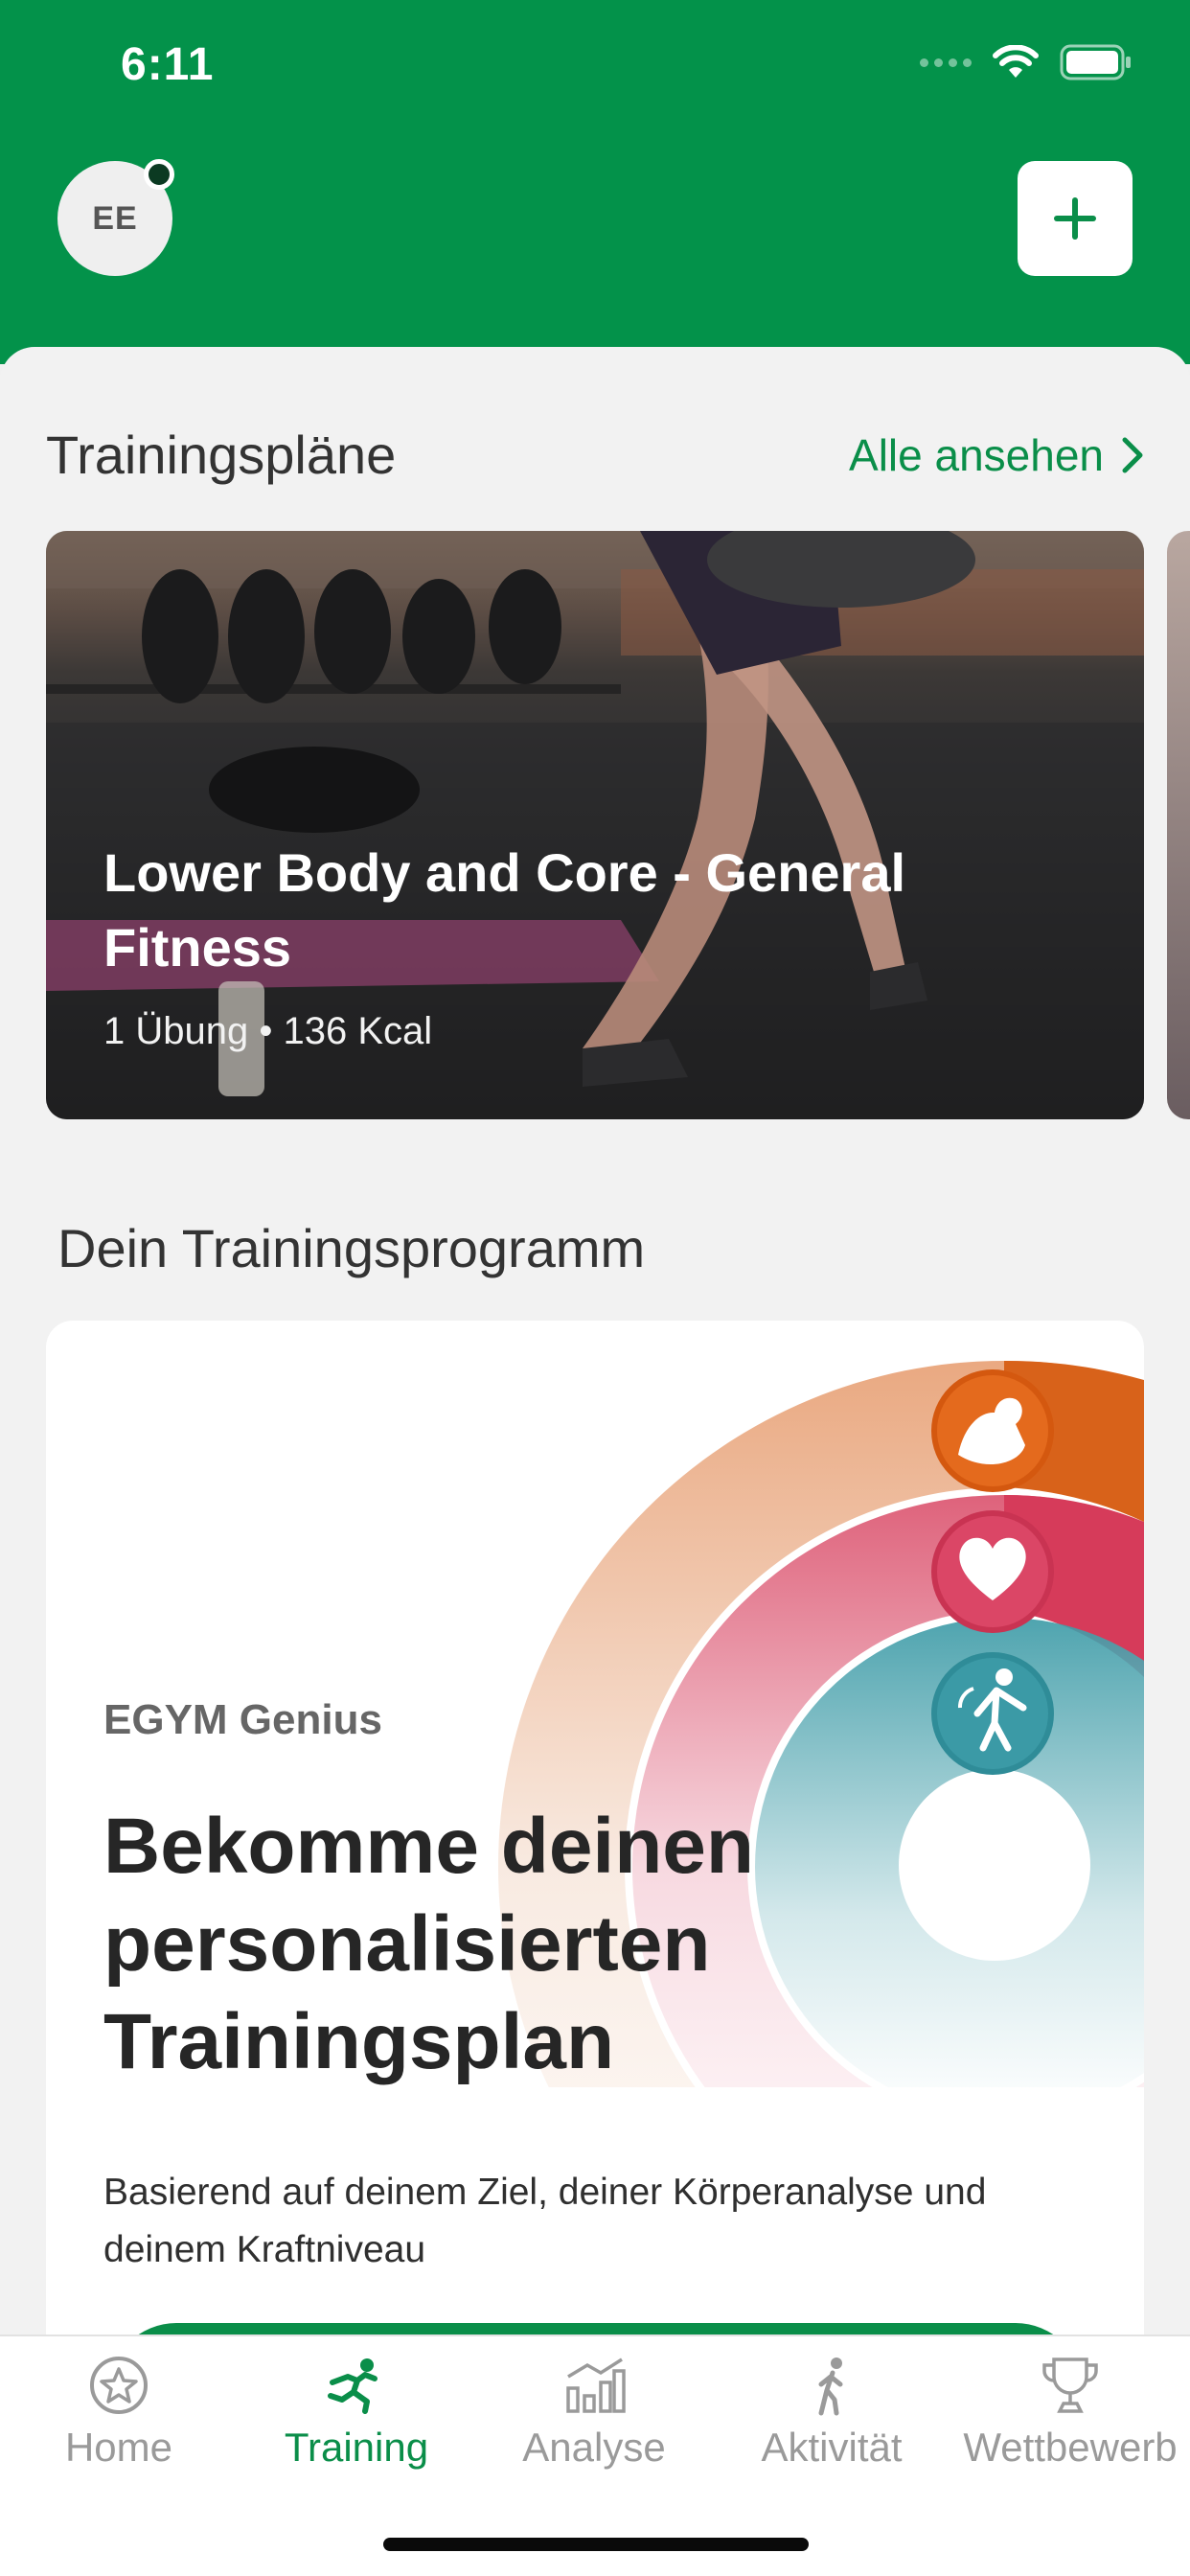 Image resolution: width=1190 pixels, height=2576 pixels. I want to click on tab-label: Training, so click(357, 2447).